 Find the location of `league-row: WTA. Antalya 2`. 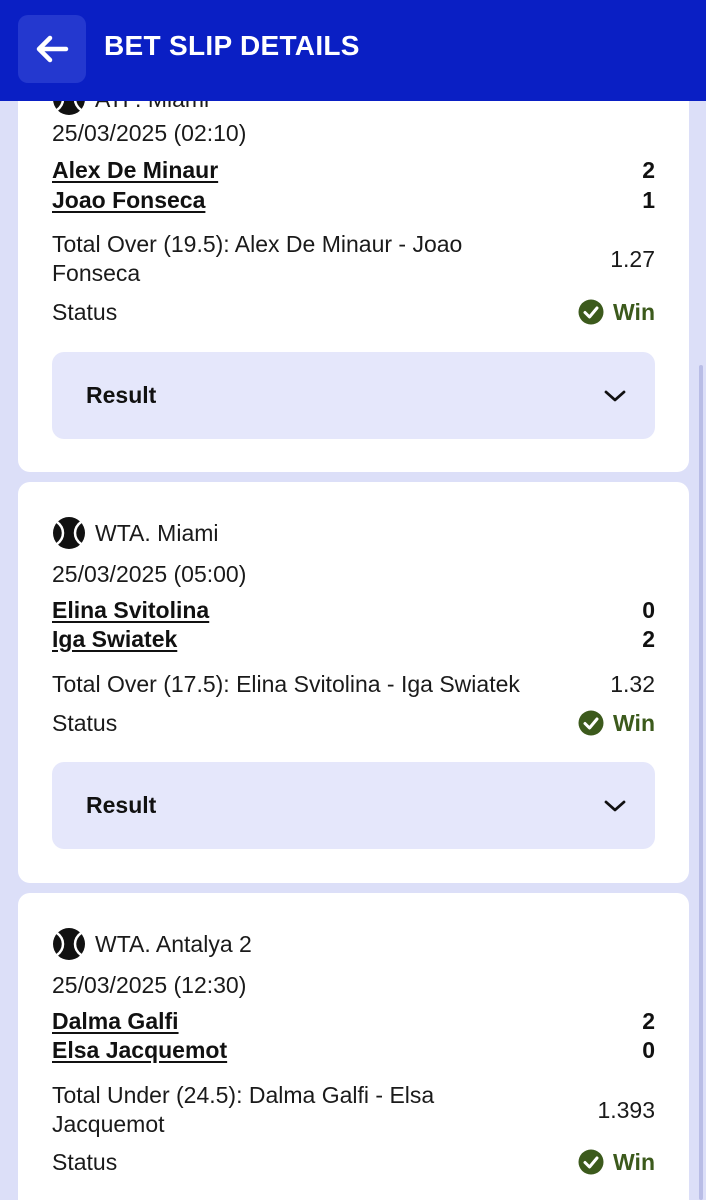

league-row: WTA. Antalya 2 is located at coordinates (152, 944).